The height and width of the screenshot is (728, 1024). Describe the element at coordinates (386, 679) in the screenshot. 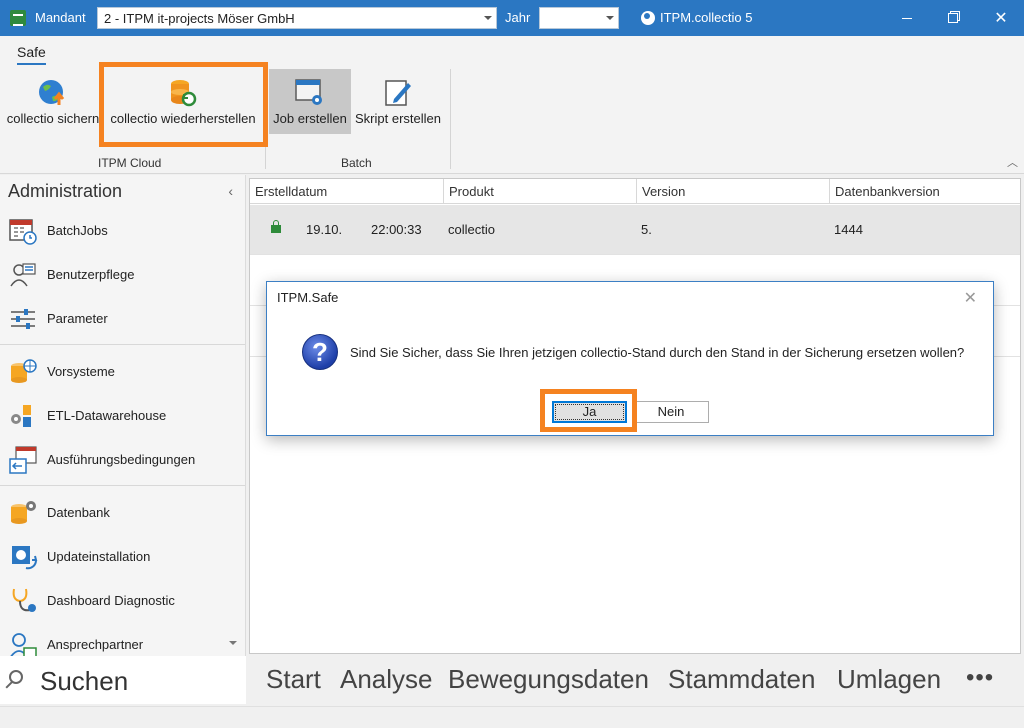

I see `nav-analyse: Analyse` at that location.